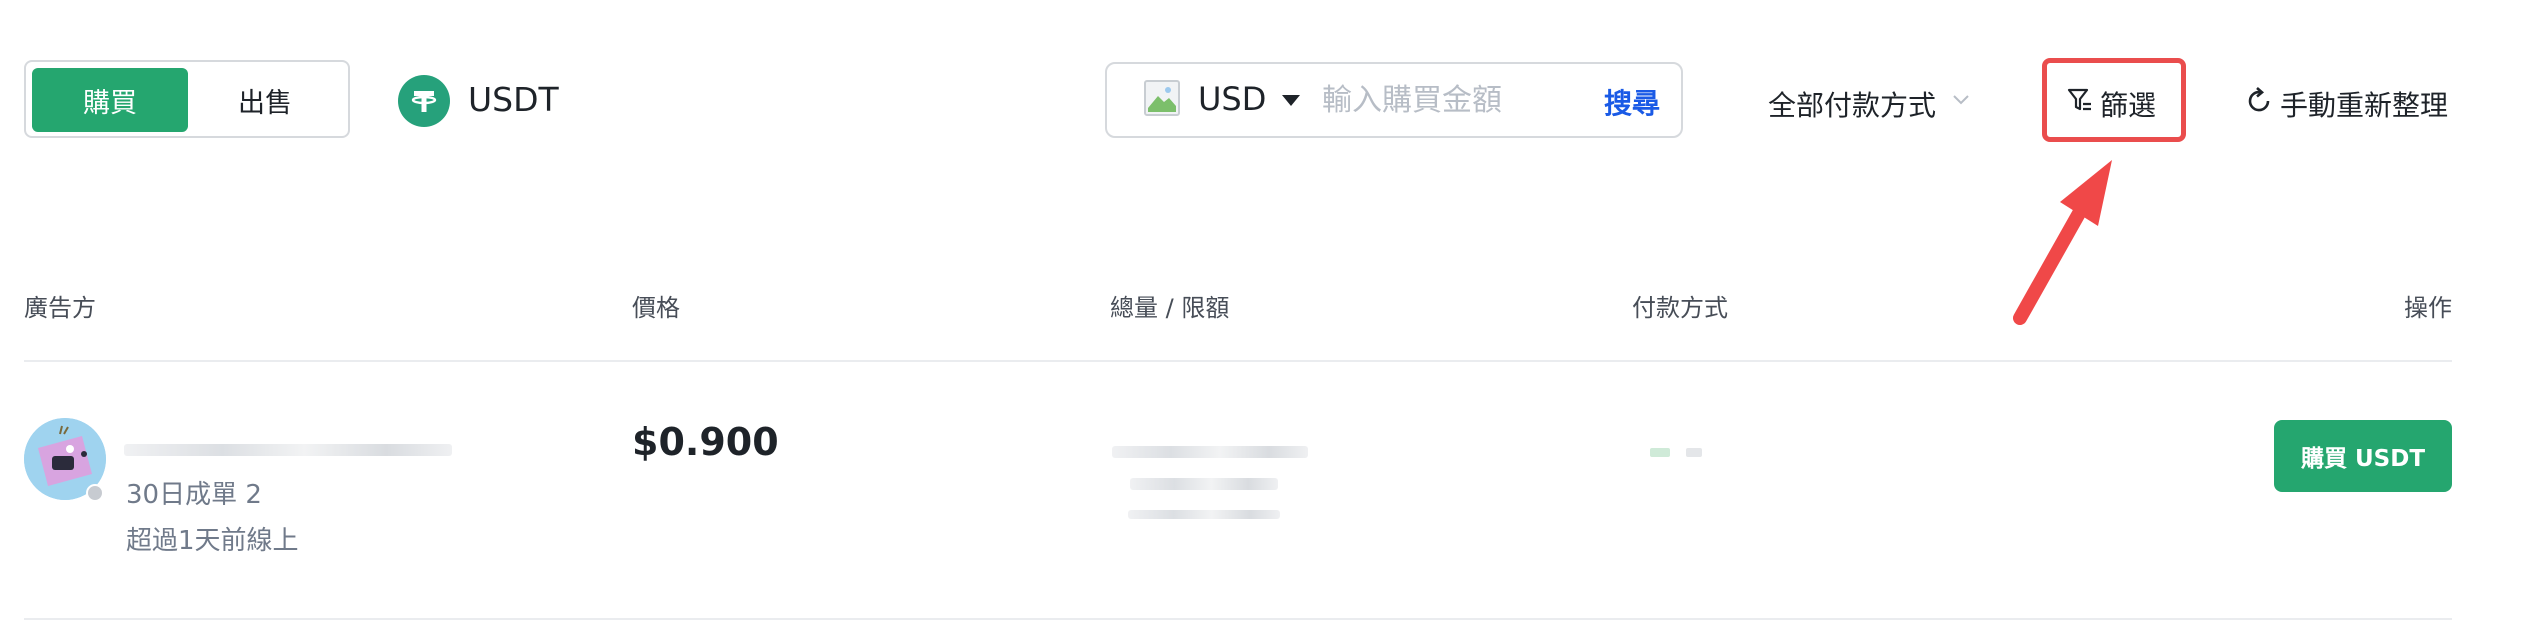 The image size is (2522, 620). Describe the element at coordinates (1660, 452) in the screenshot. I see `payment-method-tag` at that location.